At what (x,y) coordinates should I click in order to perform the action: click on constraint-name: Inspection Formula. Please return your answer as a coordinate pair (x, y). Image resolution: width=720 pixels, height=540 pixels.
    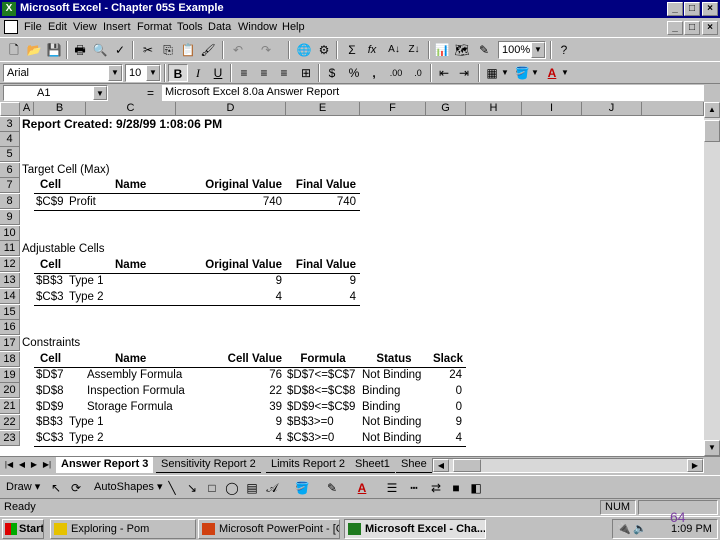
    Looking at the image, I should click on (136, 391).